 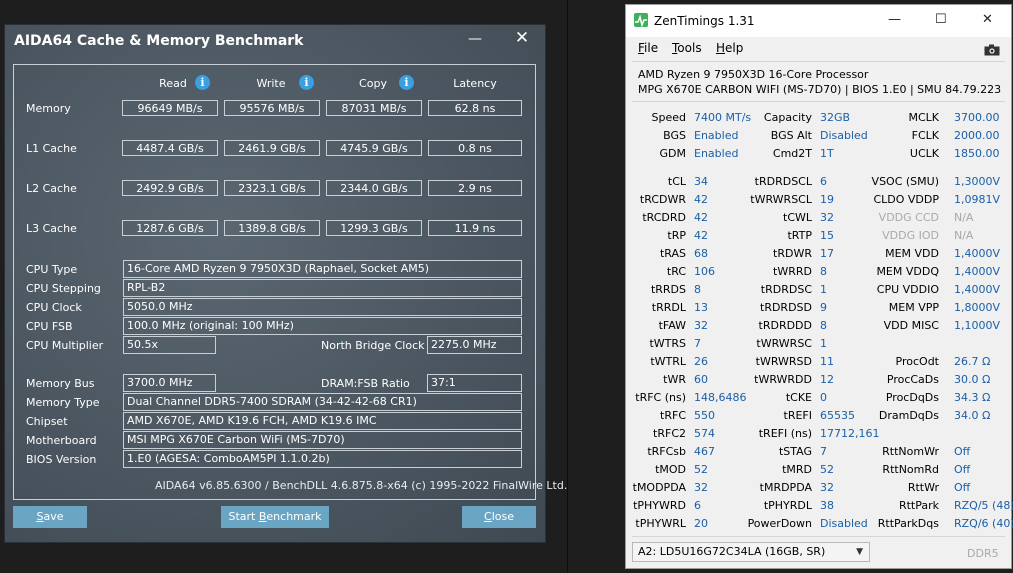 I want to click on timing-key: tRDRDSC, so click(x=786, y=289).